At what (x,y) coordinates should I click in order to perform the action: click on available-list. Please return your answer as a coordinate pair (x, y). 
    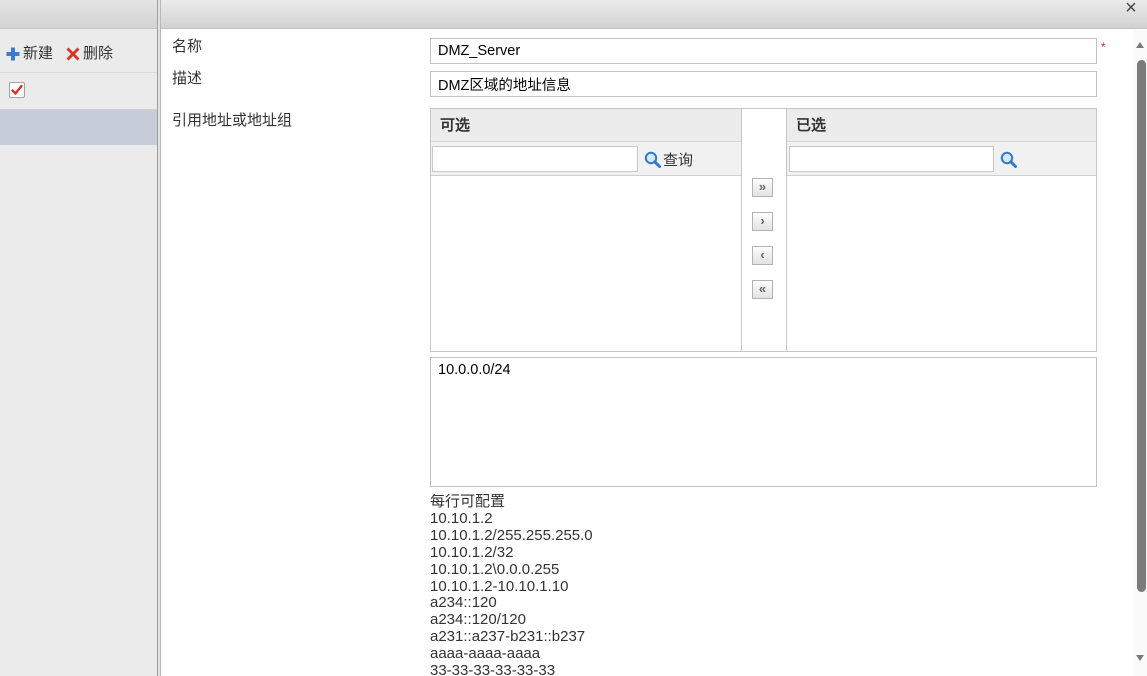
    Looking at the image, I should click on (586, 263).